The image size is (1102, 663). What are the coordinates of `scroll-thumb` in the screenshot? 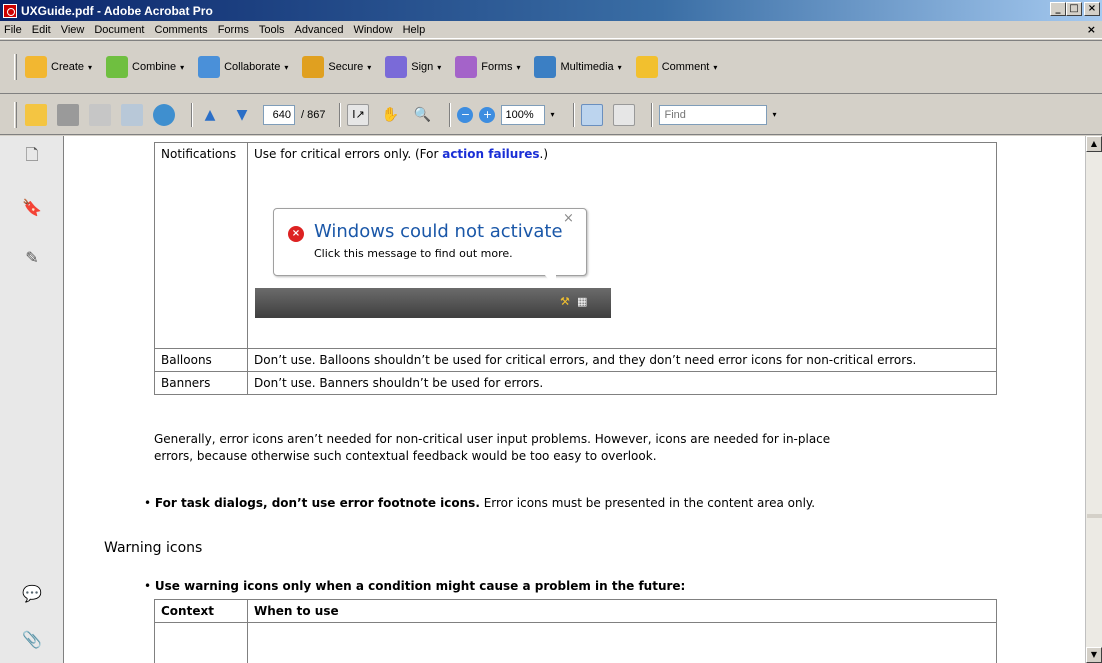 It's located at (1094, 516).